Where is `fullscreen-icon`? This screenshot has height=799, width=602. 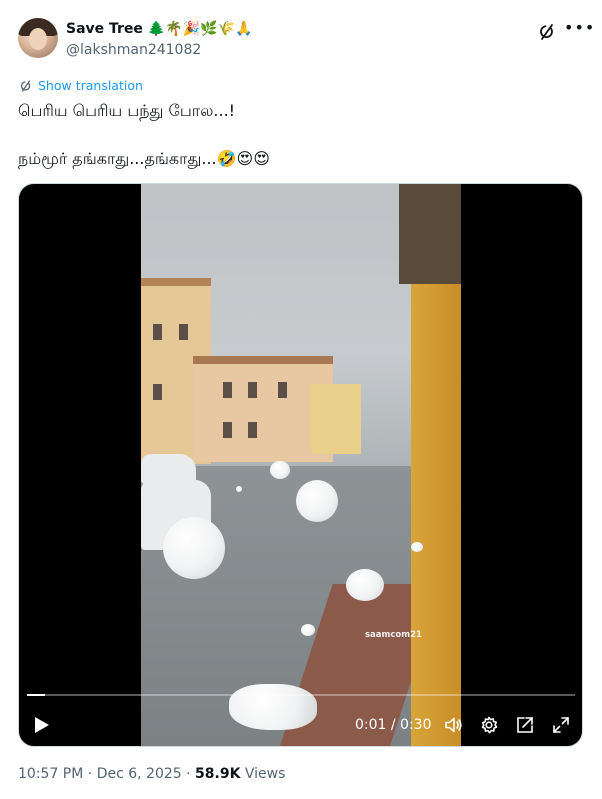
fullscreen-icon is located at coordinates (561, 725).